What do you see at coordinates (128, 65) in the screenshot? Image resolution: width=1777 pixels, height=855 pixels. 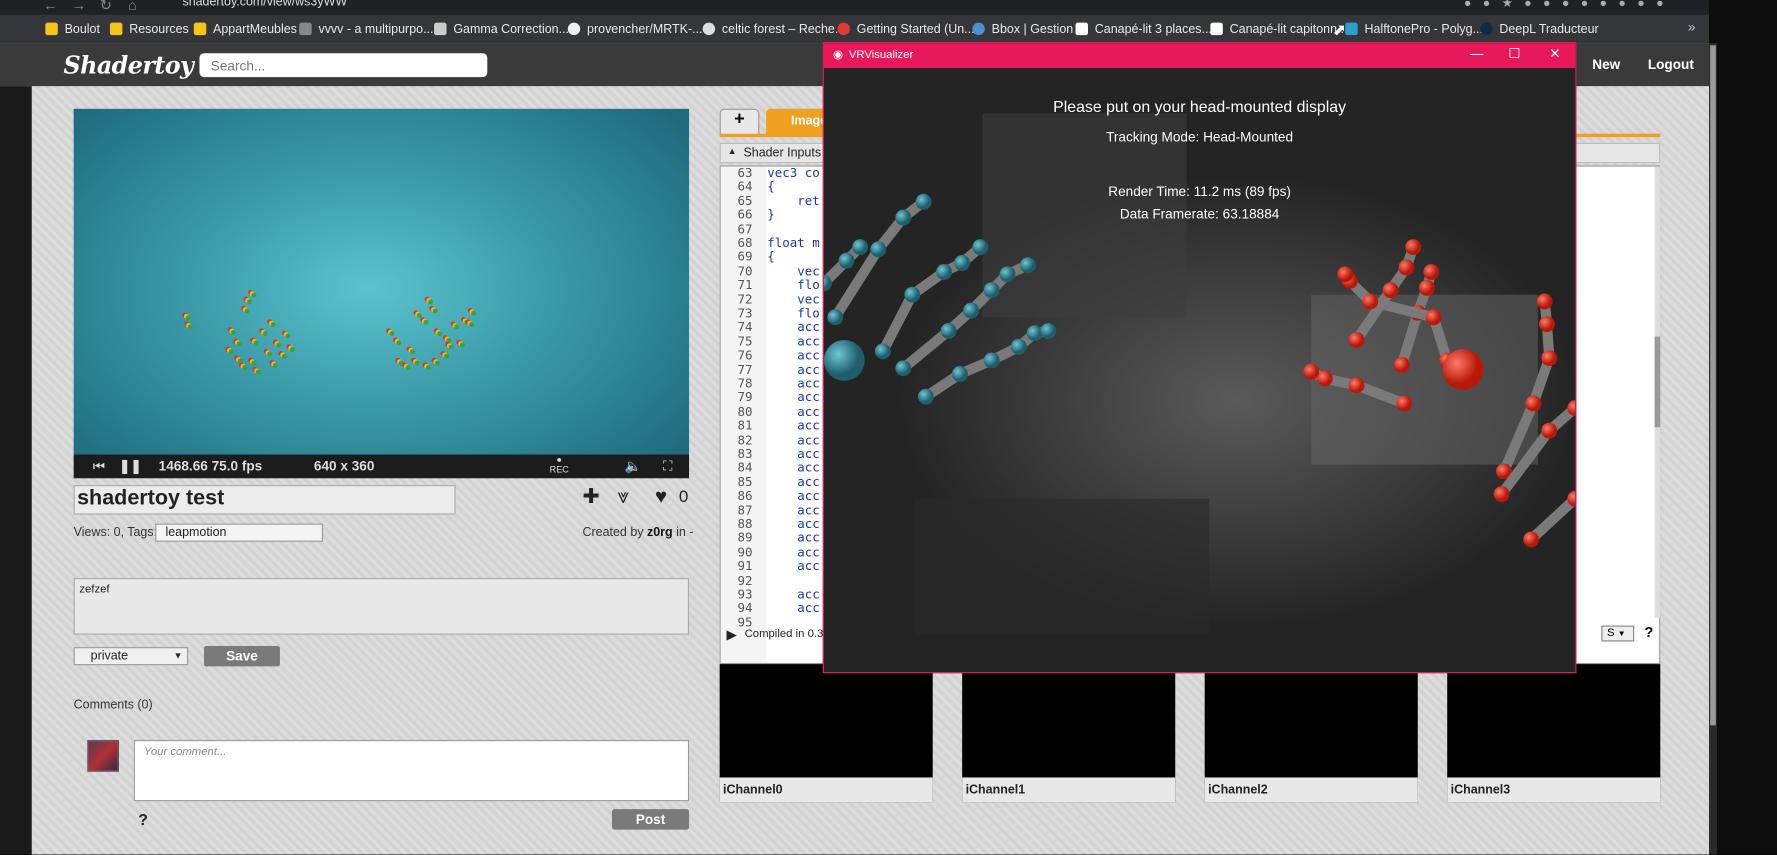 I see `site-logo: Shadertoy` at bounding box center [128, 65].